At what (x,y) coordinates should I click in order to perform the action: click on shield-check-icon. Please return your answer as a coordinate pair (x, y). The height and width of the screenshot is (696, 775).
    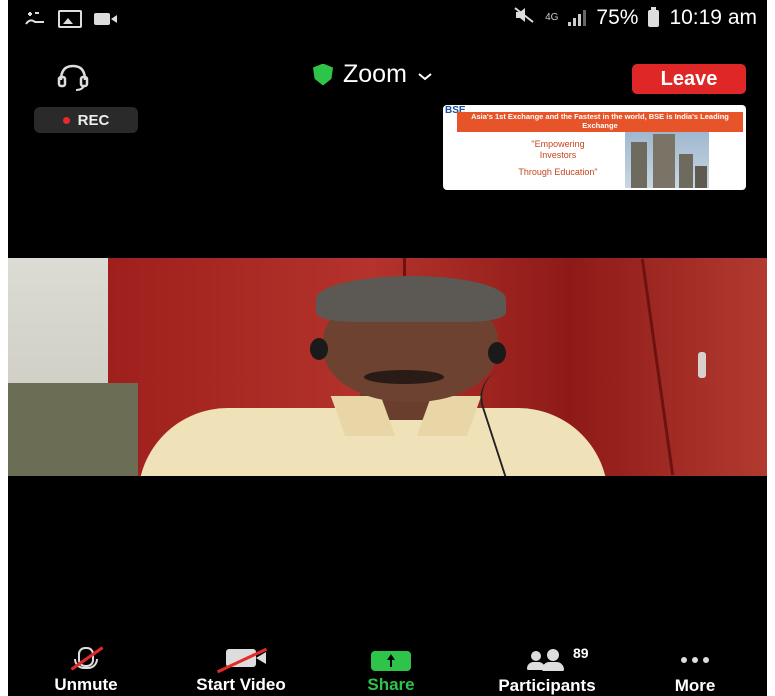
    Looking at the image, I should click on (323, 74).